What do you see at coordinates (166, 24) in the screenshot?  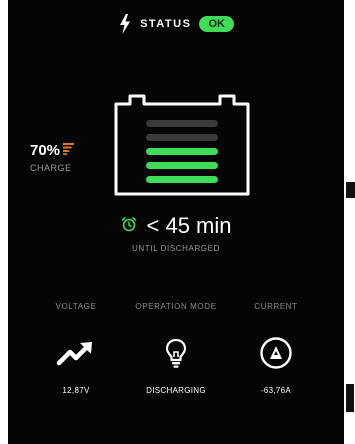 I see `status-label: STATUS` at bounding box center [166, 24].